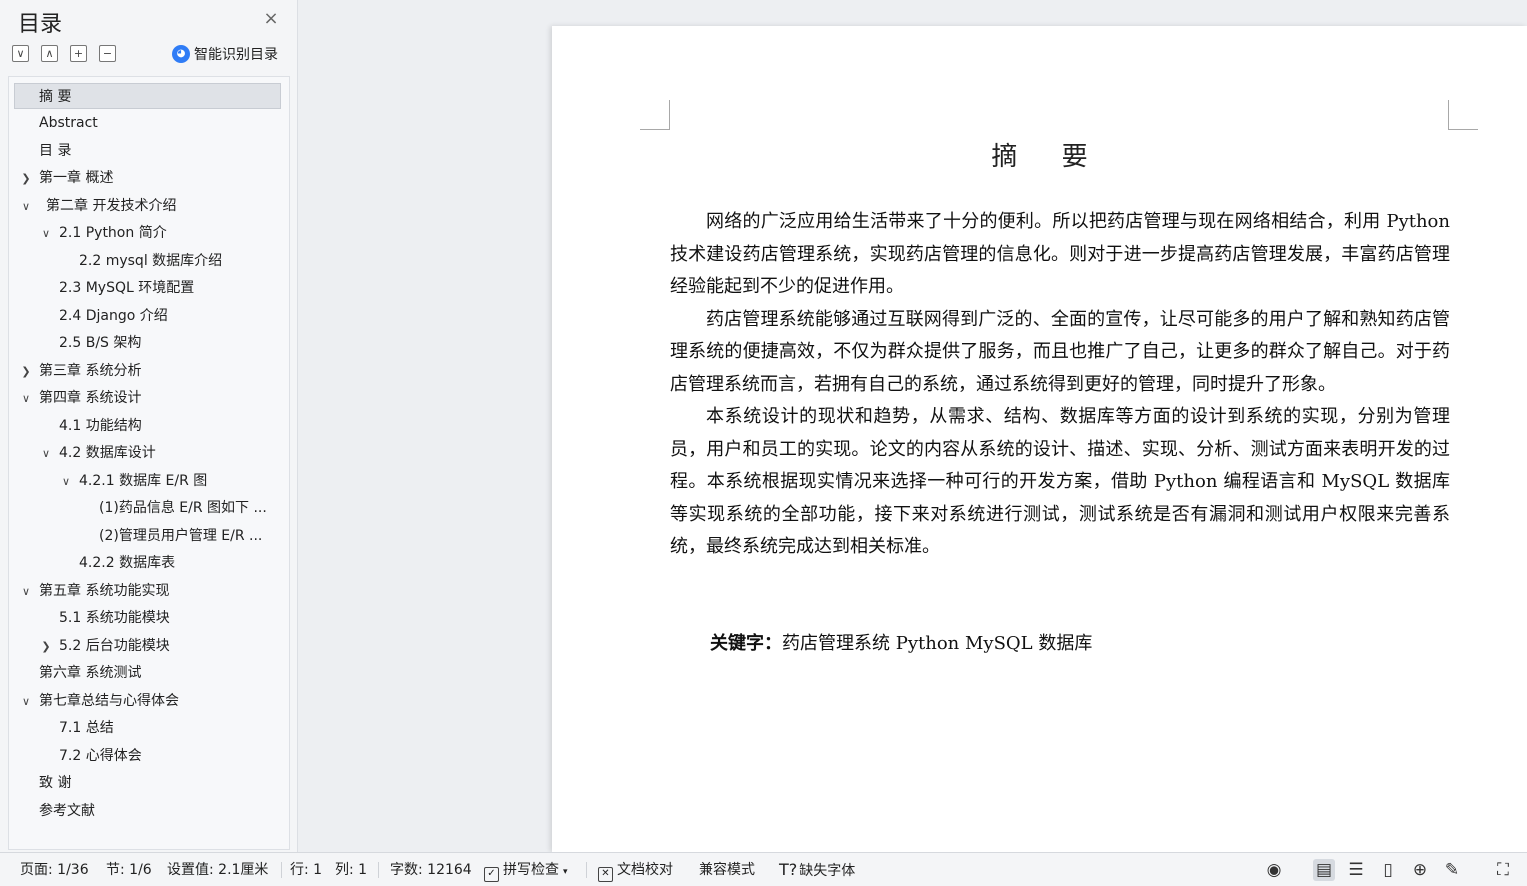 The image size is (1527, 886). I want to click on toc-item-4-2: 4.2 数据库设计, so click(107, 453).